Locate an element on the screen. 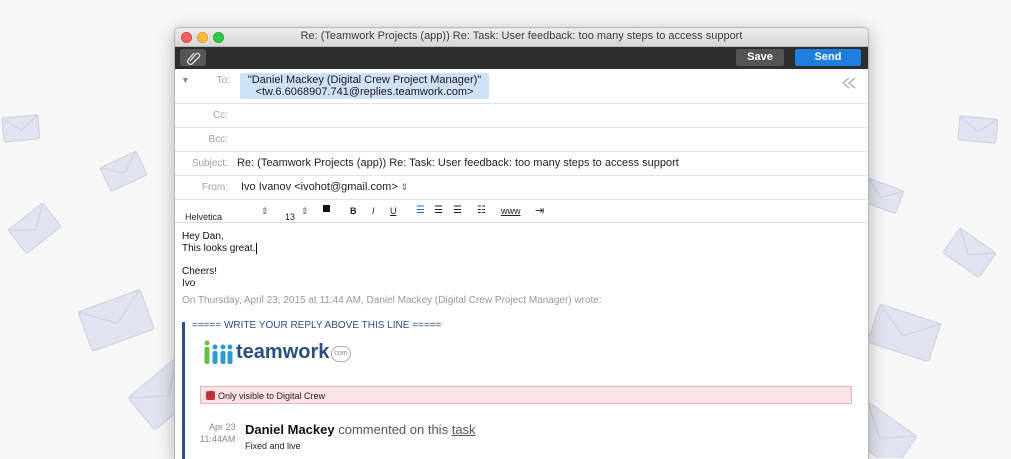 The image size is (1011, 459). teamwork-people-icon is located at coordinates (218, 352).